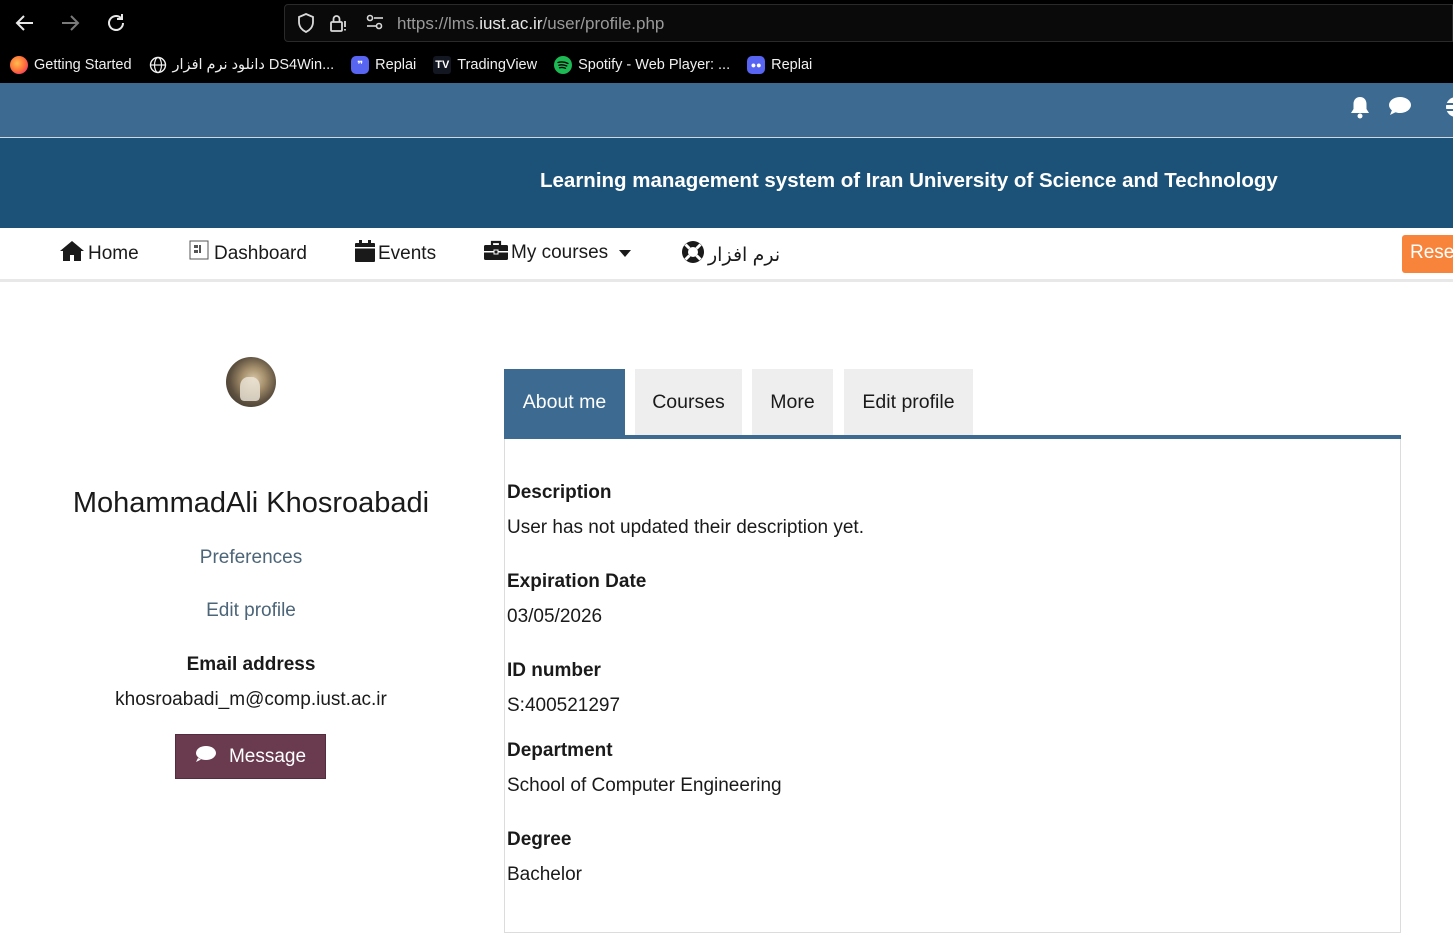 This screenshot has width=1453, height=952. Describe the element at coordinates (251, 611) in the screenshot. I see `edit-profile-link: Edit profile` at that location.